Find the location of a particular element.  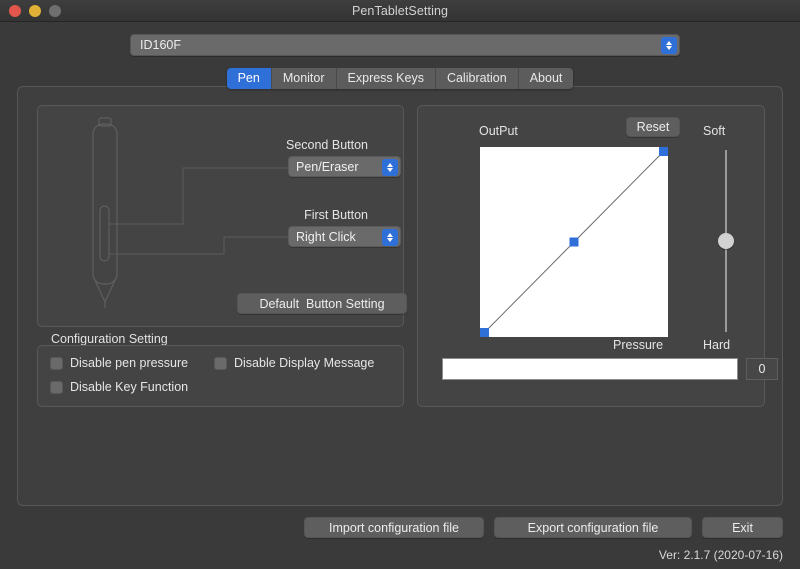

close-button-icon is located at coordinates (15, 10).